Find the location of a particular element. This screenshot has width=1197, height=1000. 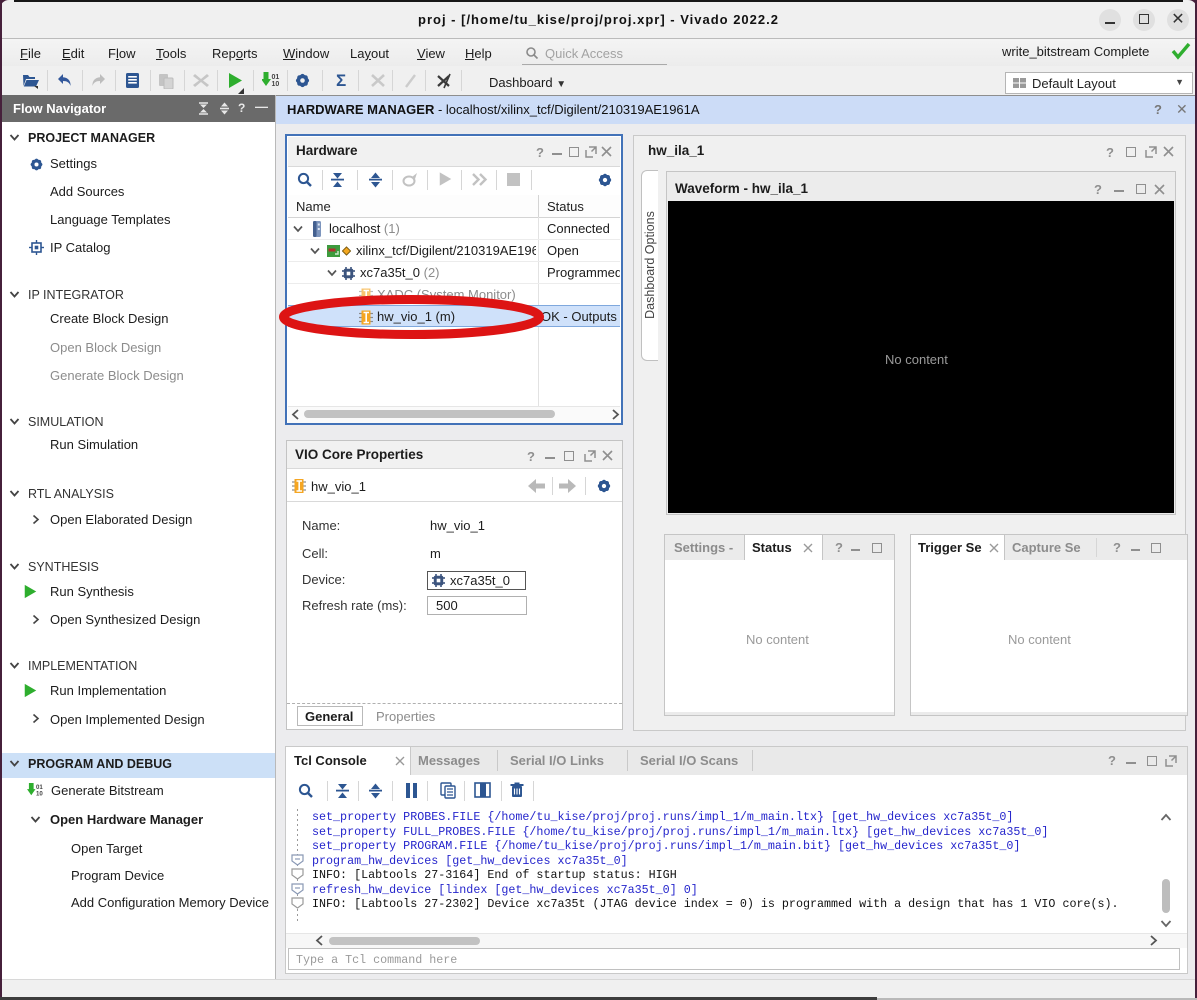

svg-text: 01 is located at coordinates (276, 77).